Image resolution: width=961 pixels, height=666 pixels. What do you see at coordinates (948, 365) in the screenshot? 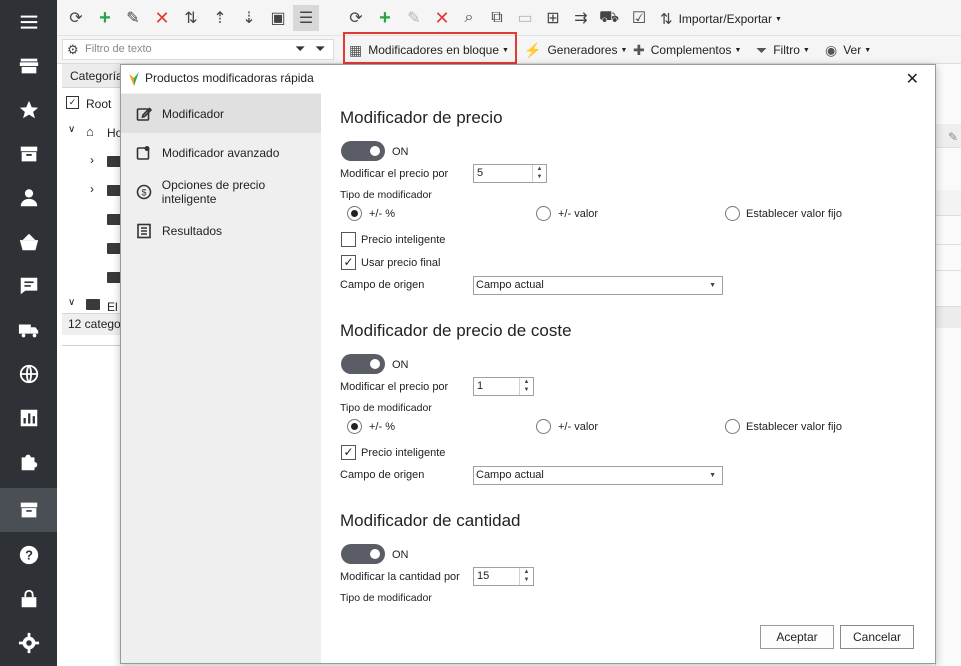
I see `product-grid-edge` at bounding box center [948, 365].